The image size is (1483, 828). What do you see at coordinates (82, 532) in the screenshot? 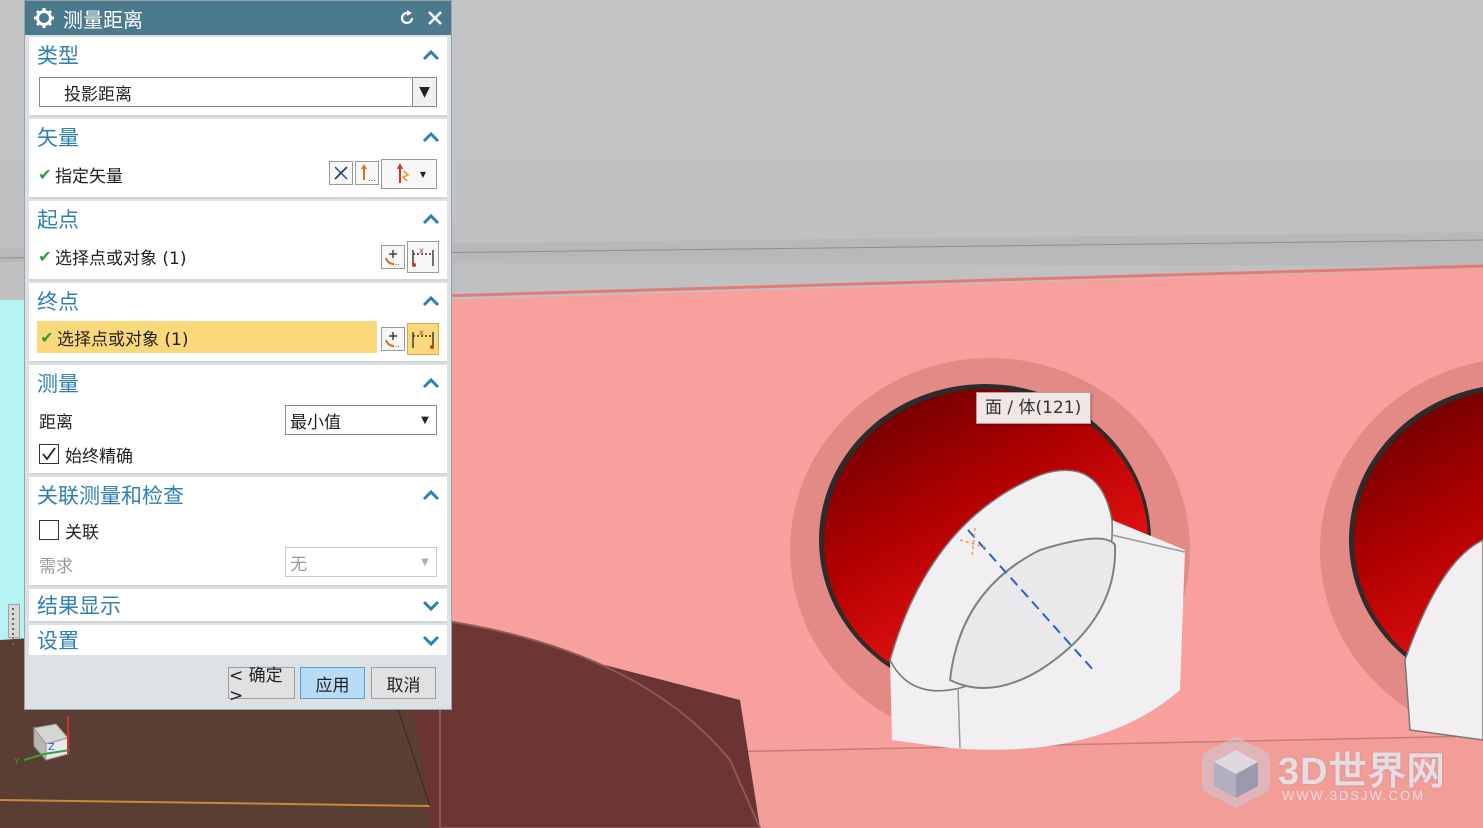
I see `associate-label: 关联` at bounding box center [82, 532].